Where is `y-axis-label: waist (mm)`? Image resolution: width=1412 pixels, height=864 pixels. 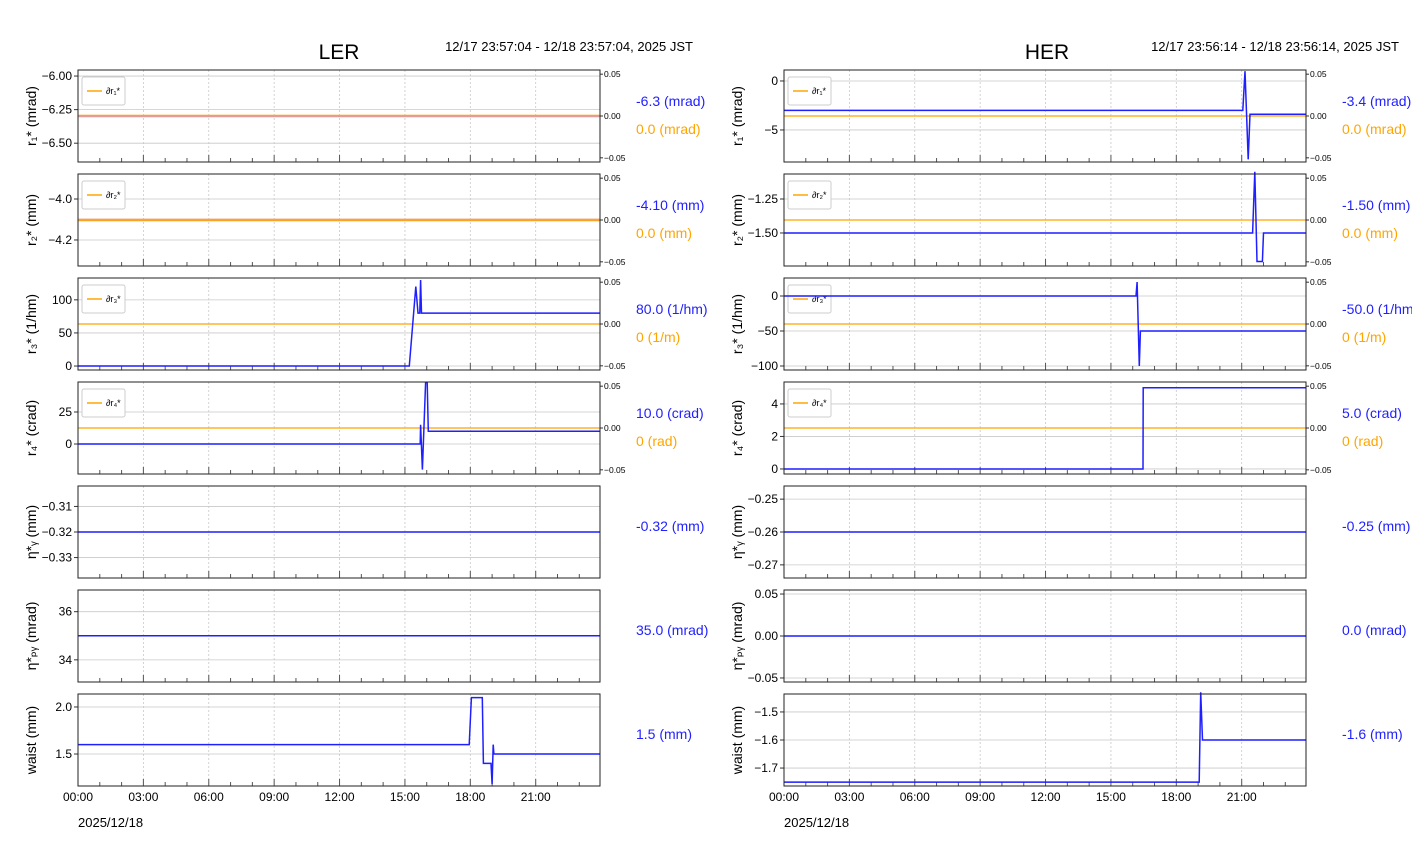
y-axis-label: waist (mm) is located at coordinates (737, 740).